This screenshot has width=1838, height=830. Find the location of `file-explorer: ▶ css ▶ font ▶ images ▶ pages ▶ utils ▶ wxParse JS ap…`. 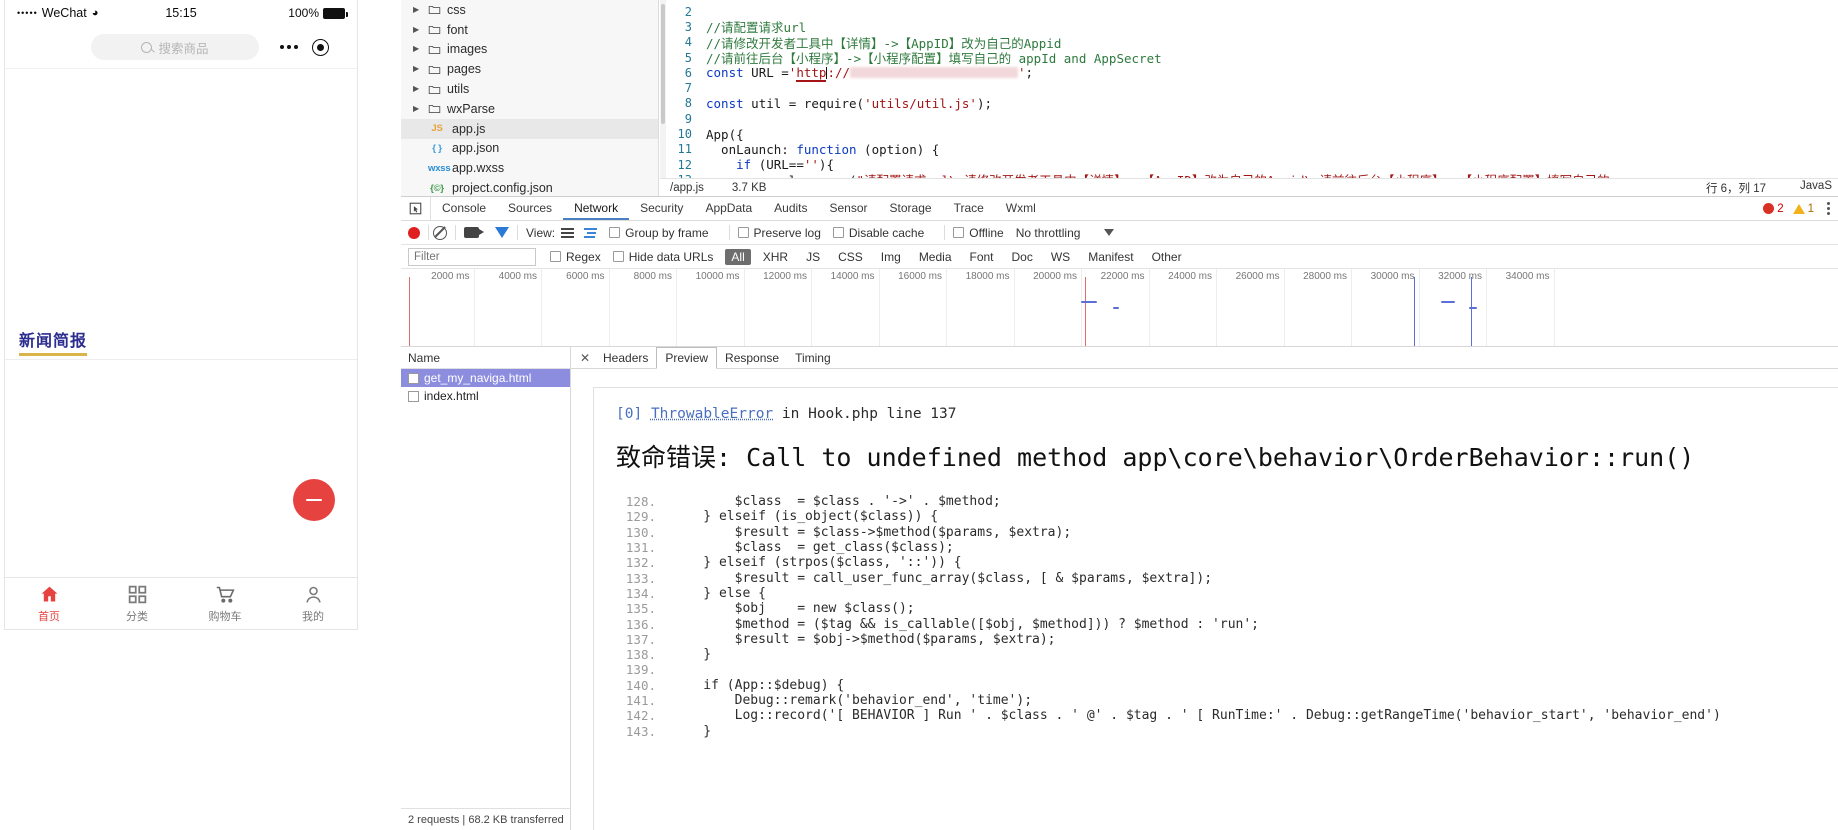

file-explorer: ▶ css ▶ font ▶ images ▶ pages ▶ utils ▶ wxParse JS ap… is located at coordinates (530, 98).